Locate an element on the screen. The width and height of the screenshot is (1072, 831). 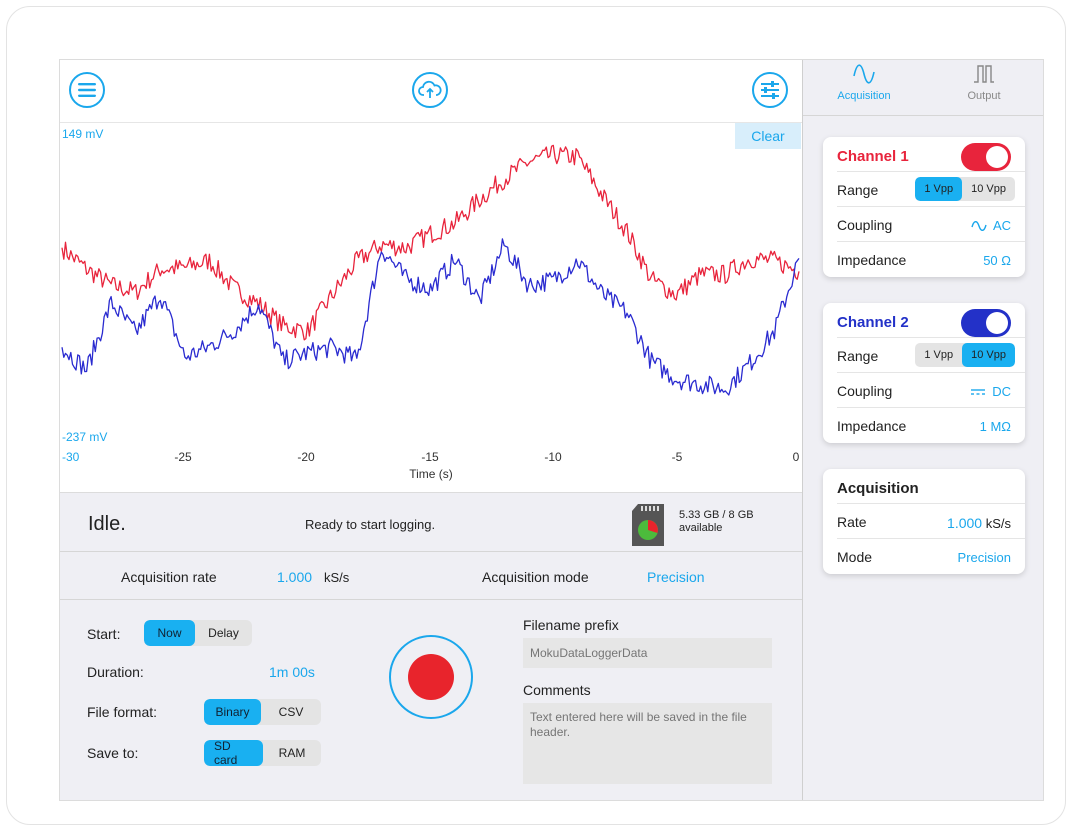
format-csv-option: CSV is located at coordinates (291, 712).